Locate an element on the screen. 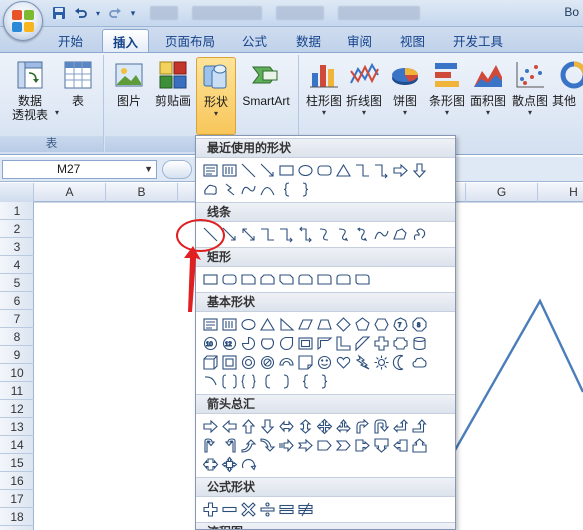 The height and width of the screenshot is (530, 583). curved-down-arrow-shape-icon is located at coordinates (267, 445).